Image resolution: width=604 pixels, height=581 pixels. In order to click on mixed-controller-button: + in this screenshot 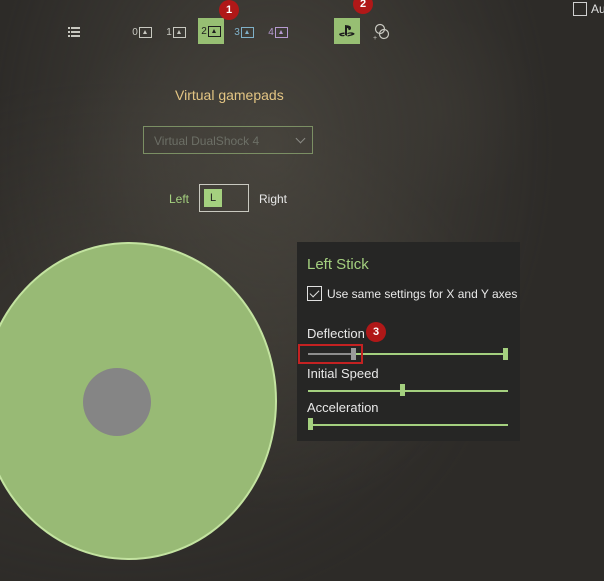, I will do `click(381, 32)`.